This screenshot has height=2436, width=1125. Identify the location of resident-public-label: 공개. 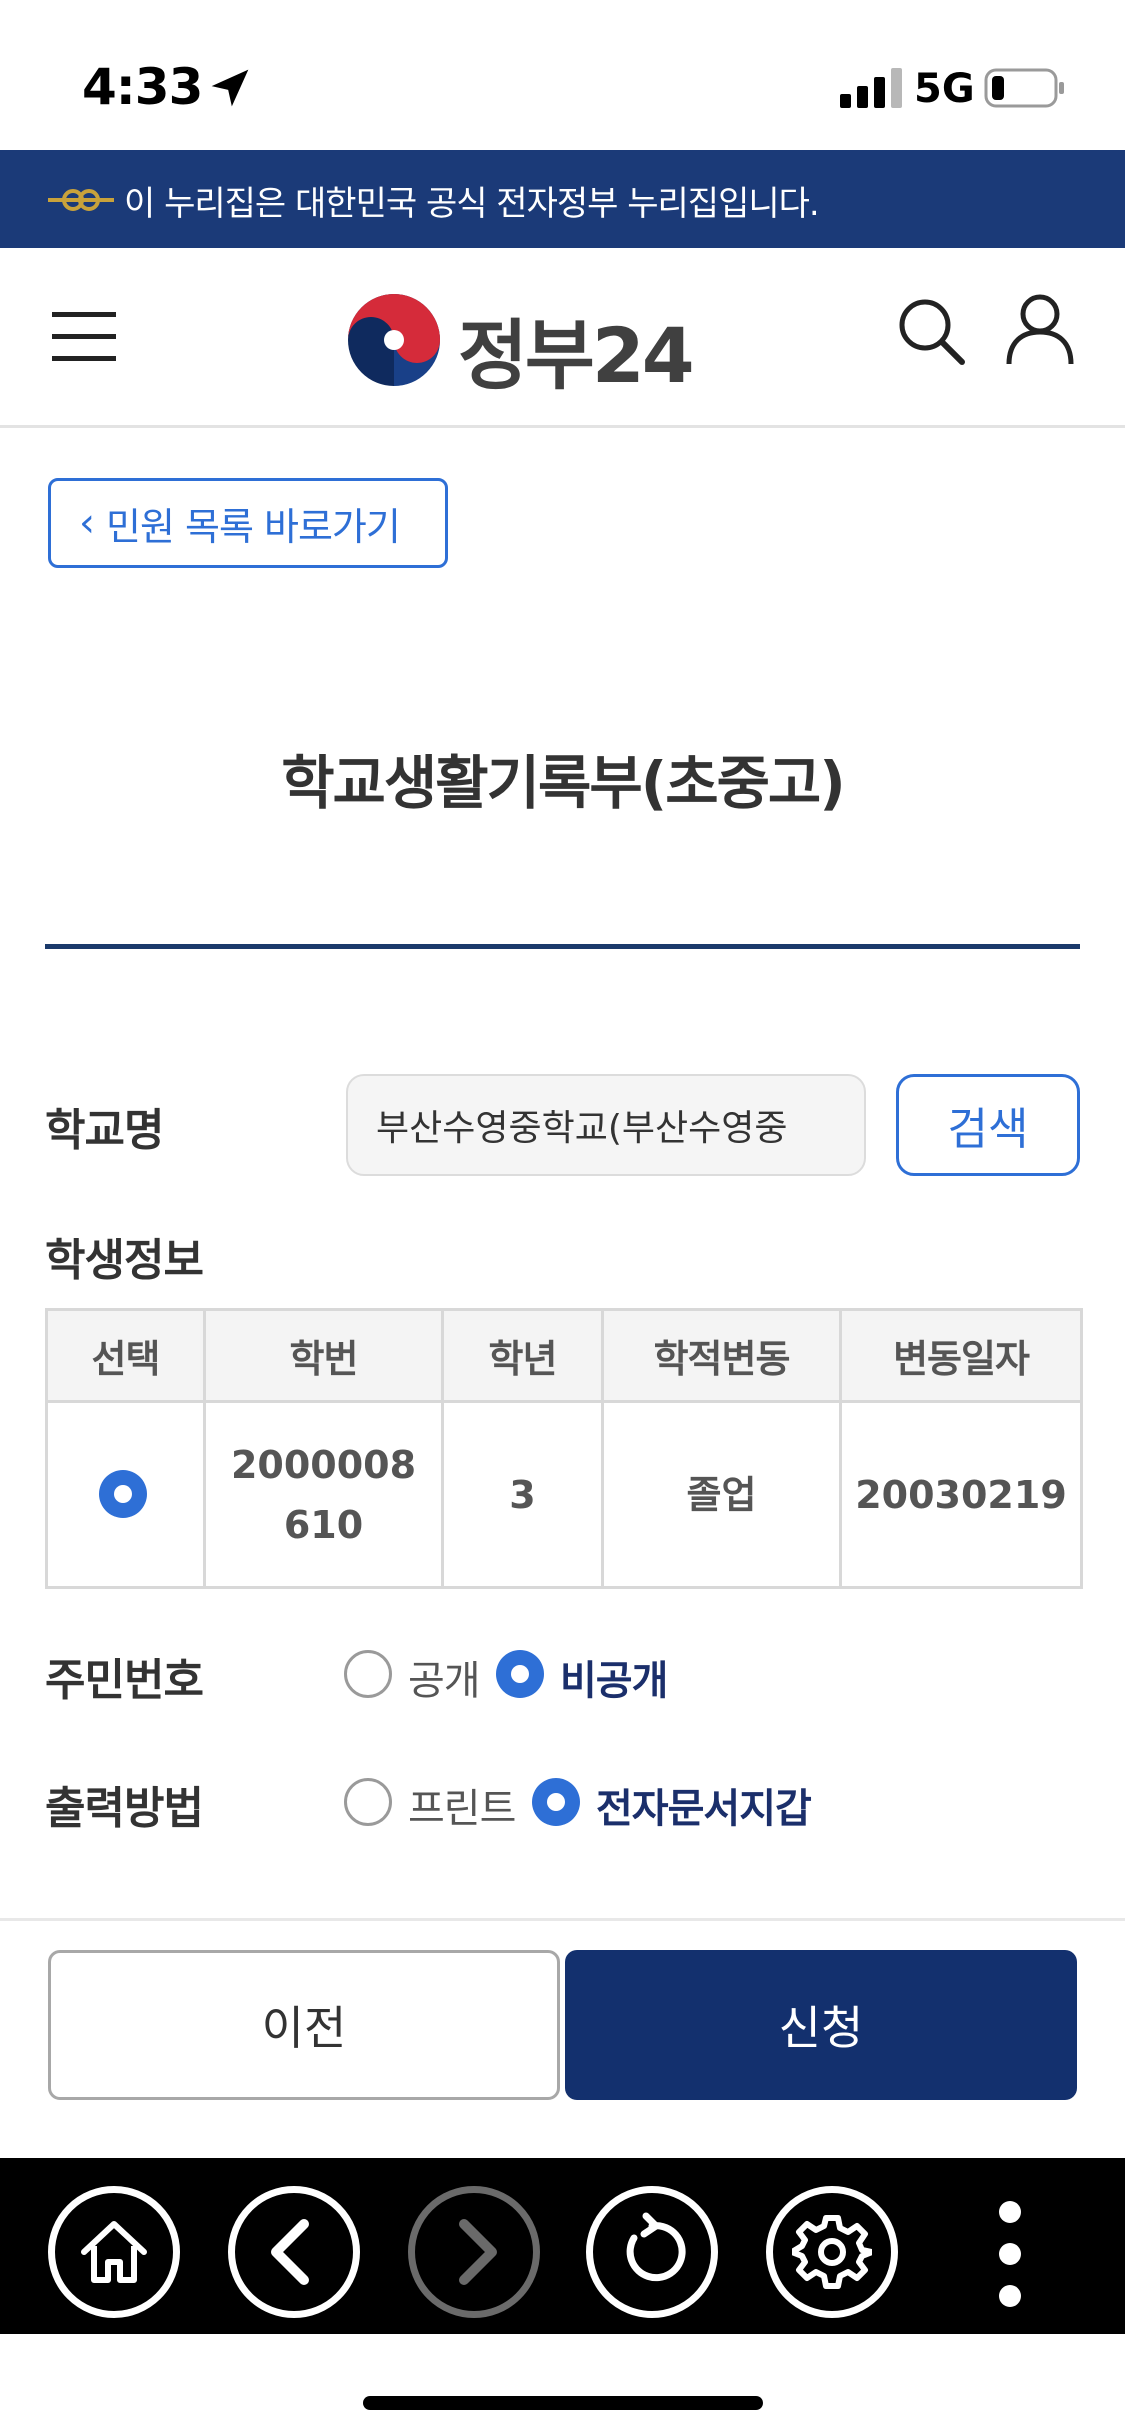
(444, 1677).